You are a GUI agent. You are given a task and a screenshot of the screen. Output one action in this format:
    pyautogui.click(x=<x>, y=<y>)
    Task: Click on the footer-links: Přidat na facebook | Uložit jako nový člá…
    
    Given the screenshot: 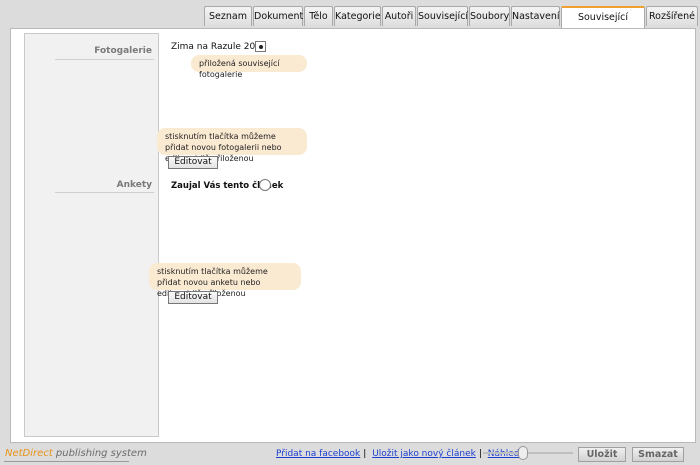 What is the action you would take?
    pyautogui.click(x=398, y=454)
    